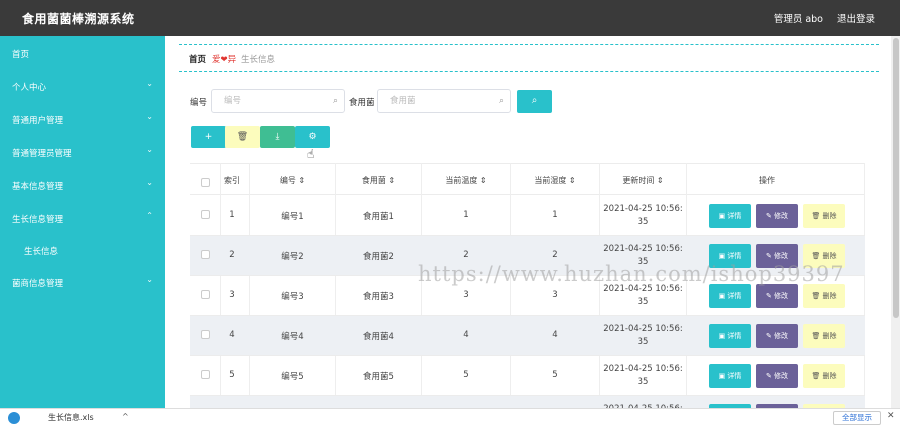  Describe the element at coordinates (292, 337) in the screenshot. I see `cell-code: 编号4` at that location.